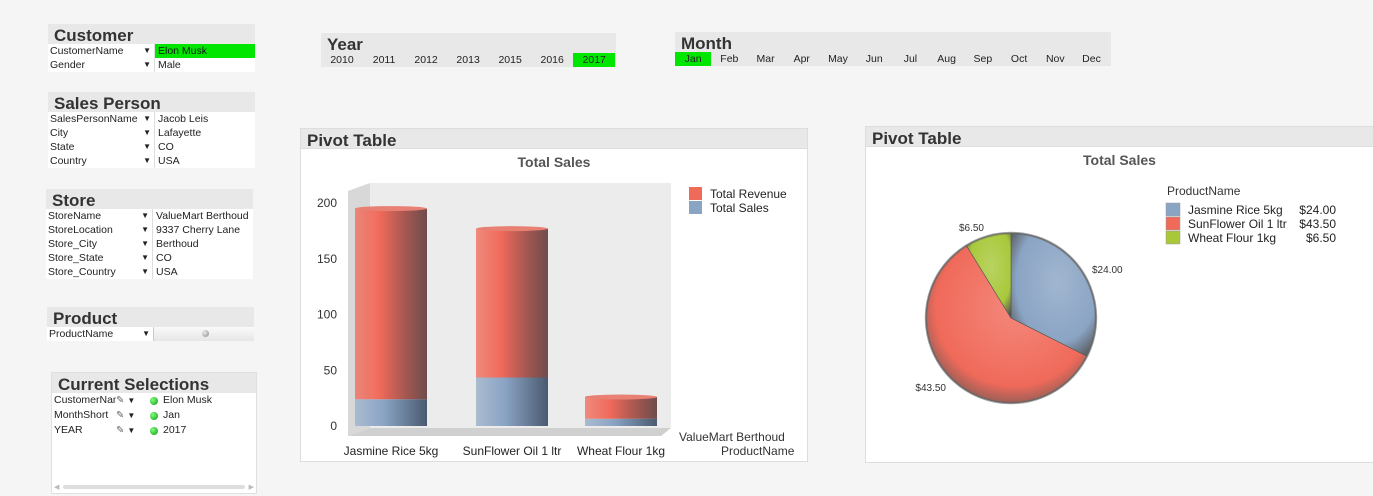 The width and height of the screenshot is (1373, 496). Describe the element at coordinates (384, 60) in the screenshot. I see `year-item-2011: 2011` at that location.